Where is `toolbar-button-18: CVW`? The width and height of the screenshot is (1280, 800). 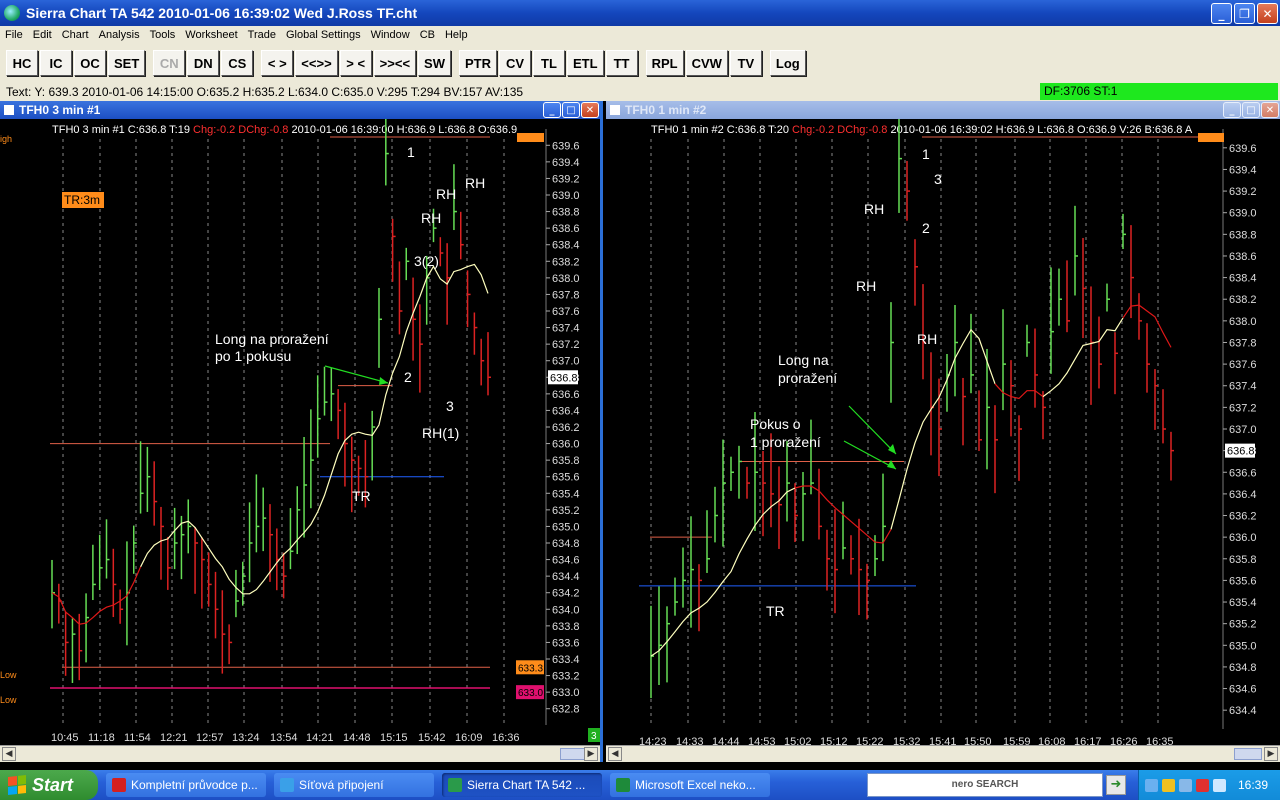 toolbar-button-18: CVW is located at coordinates (706, 63).